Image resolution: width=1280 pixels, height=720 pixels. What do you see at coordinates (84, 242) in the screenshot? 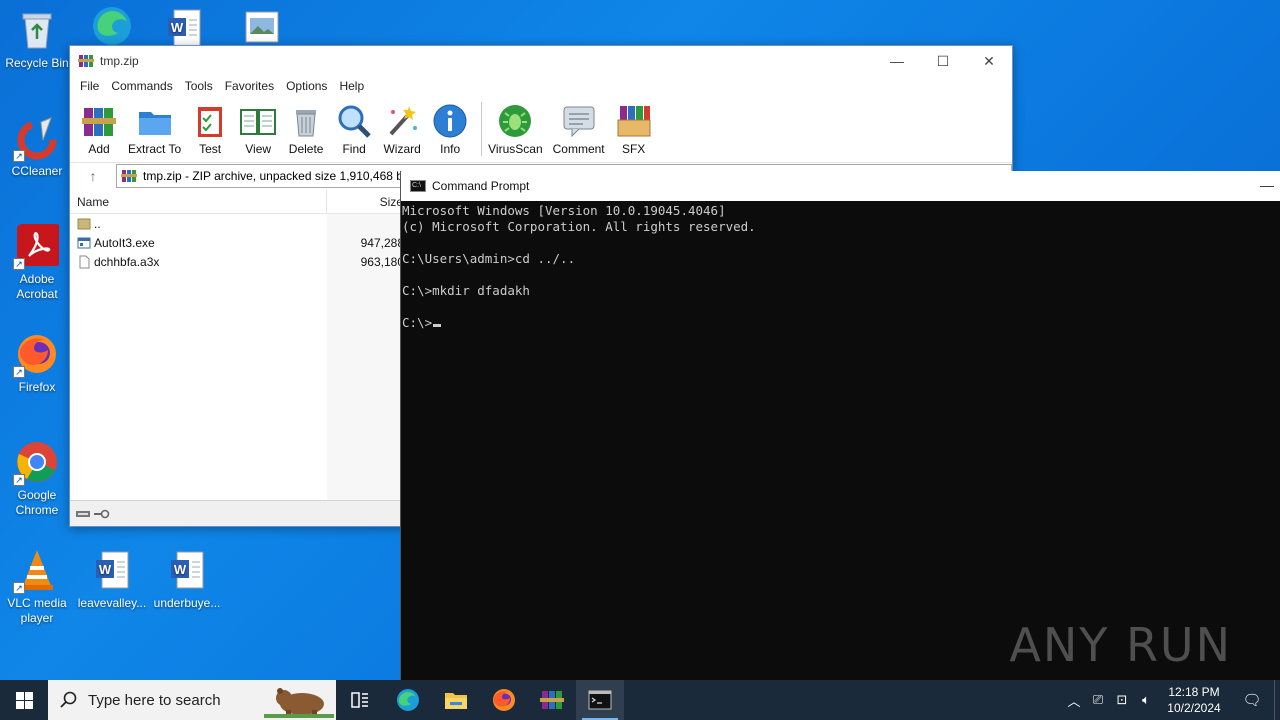
I see `exe-file-icon` at bounding box center [84, 242].